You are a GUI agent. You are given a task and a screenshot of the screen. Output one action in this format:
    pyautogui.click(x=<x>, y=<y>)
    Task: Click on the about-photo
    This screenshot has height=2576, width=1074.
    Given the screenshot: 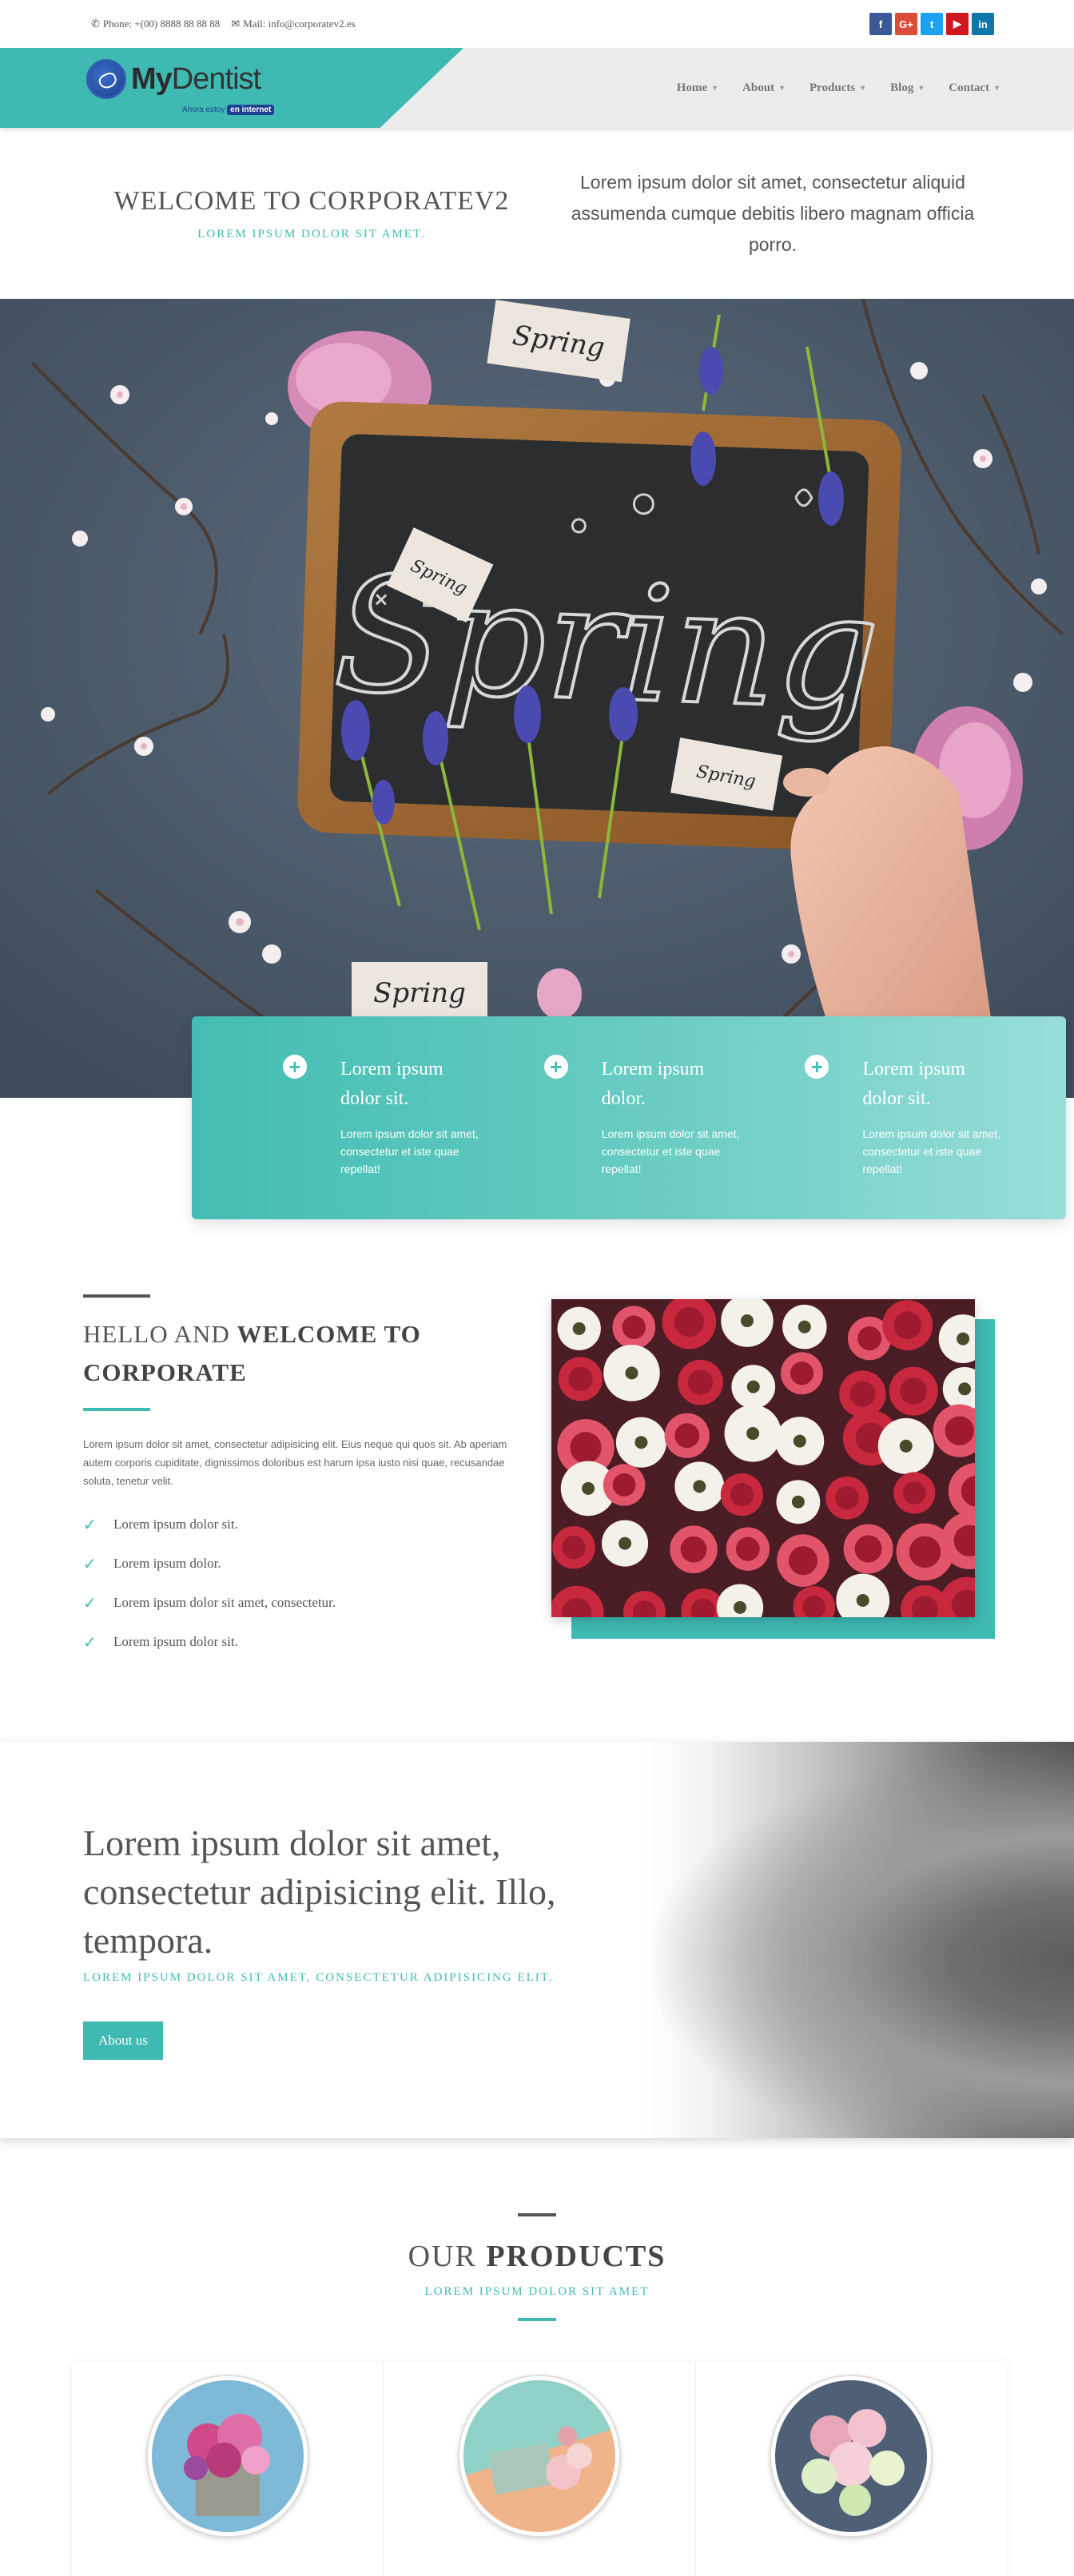 What is the action you would take?
    pyautogui.click(x=775, y=1471)
    